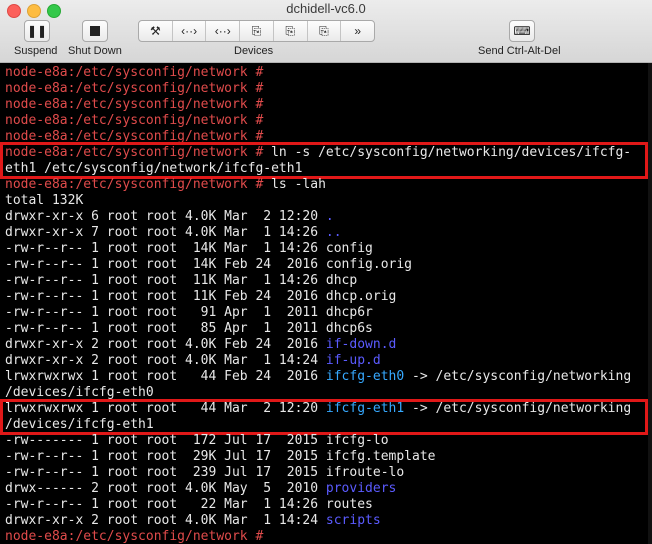 This screenshot has width=652, height=544. Describe the element at coordinates (190, 31) in the screenshot. I see `network-adapter-icon: ‹··›` at that location.